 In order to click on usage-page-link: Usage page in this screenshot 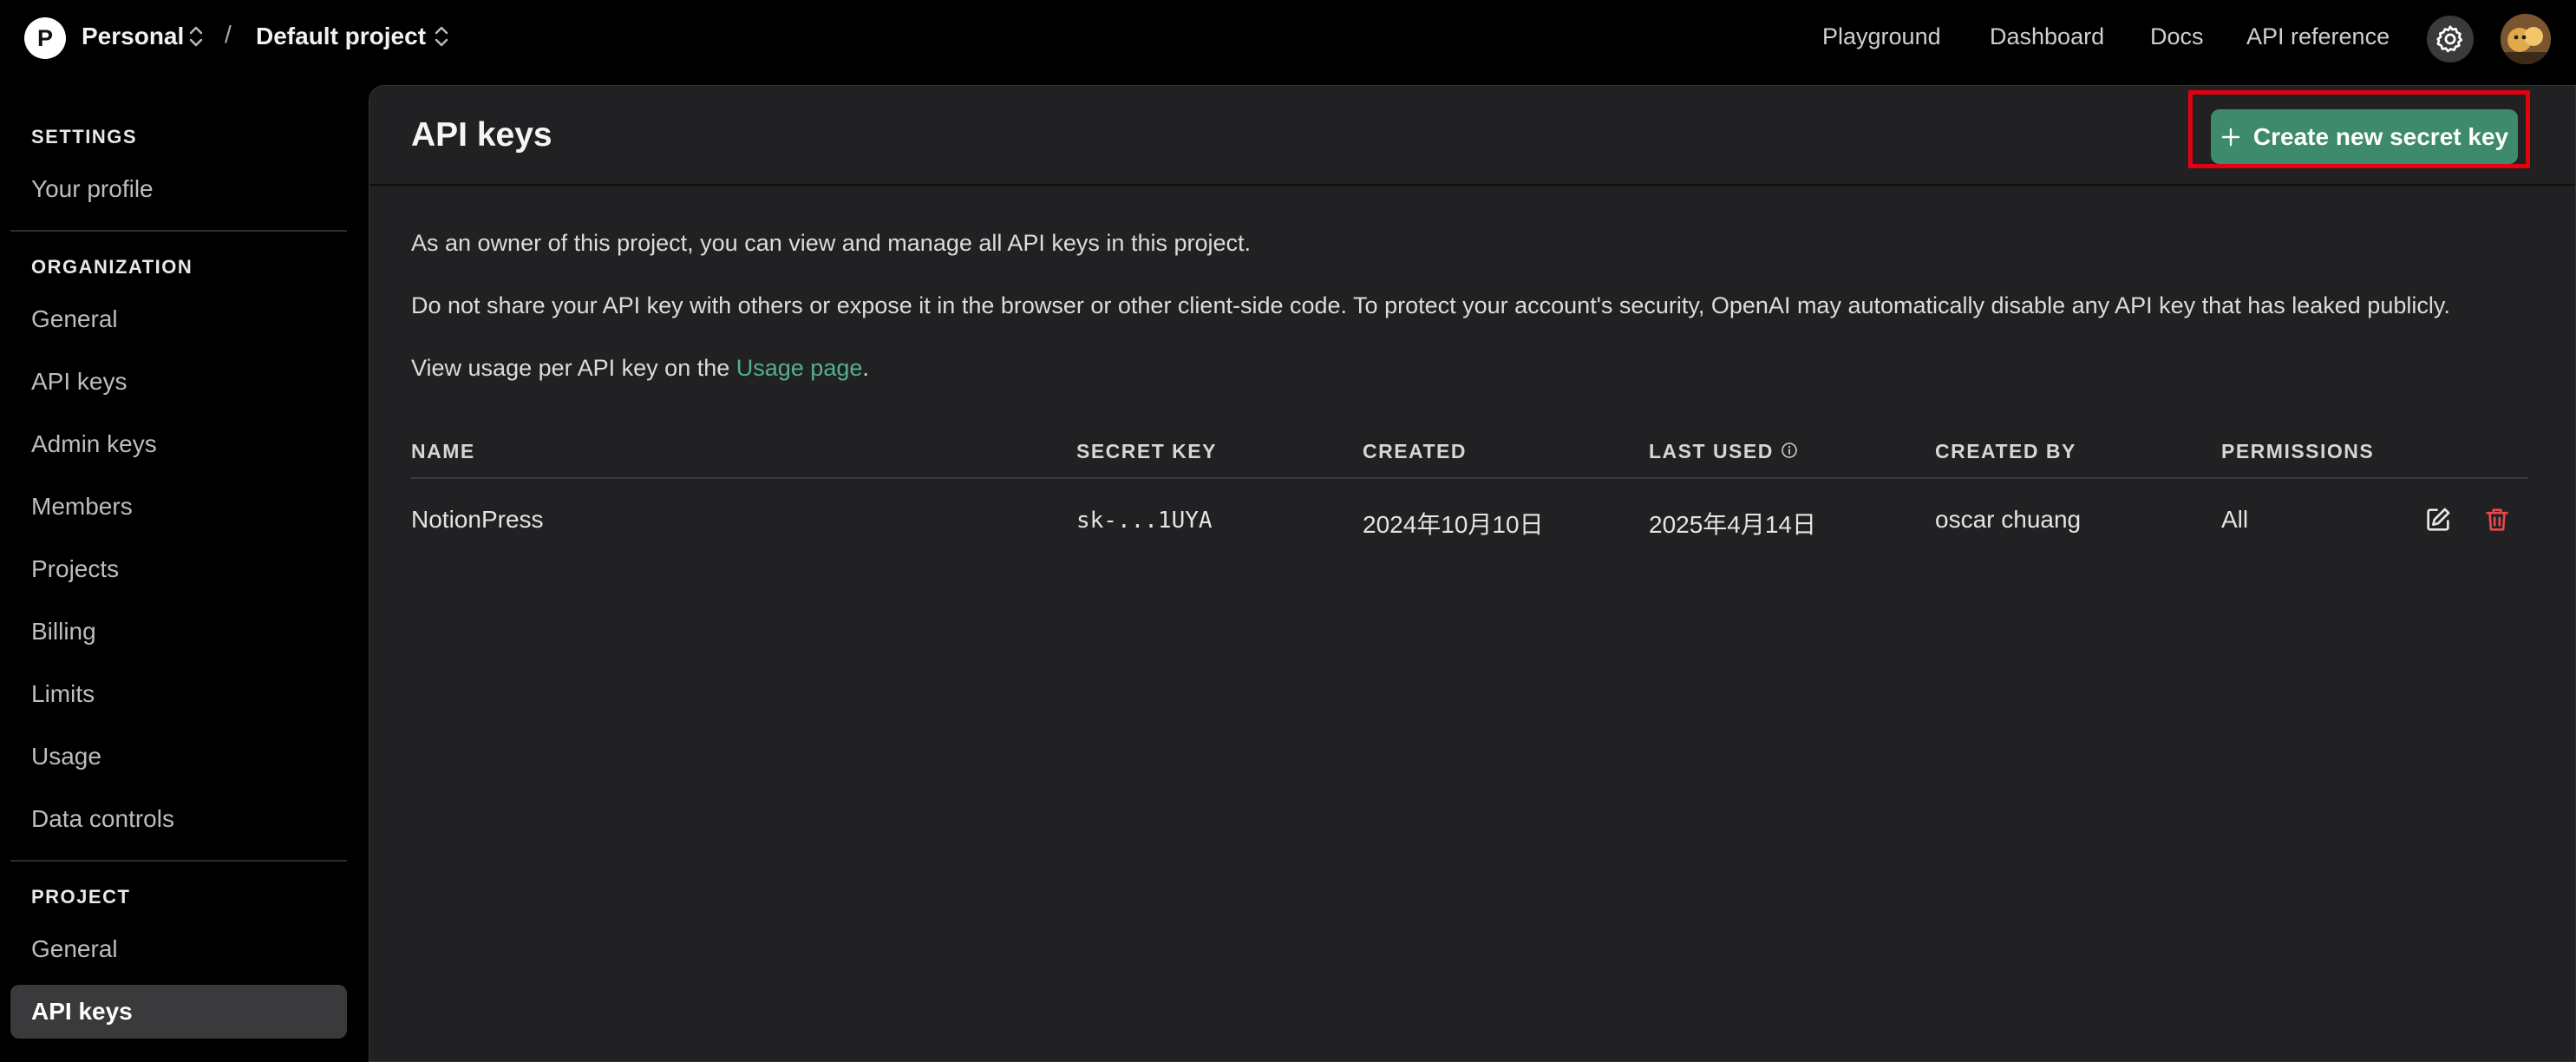, I will do `click(799, 368)`.